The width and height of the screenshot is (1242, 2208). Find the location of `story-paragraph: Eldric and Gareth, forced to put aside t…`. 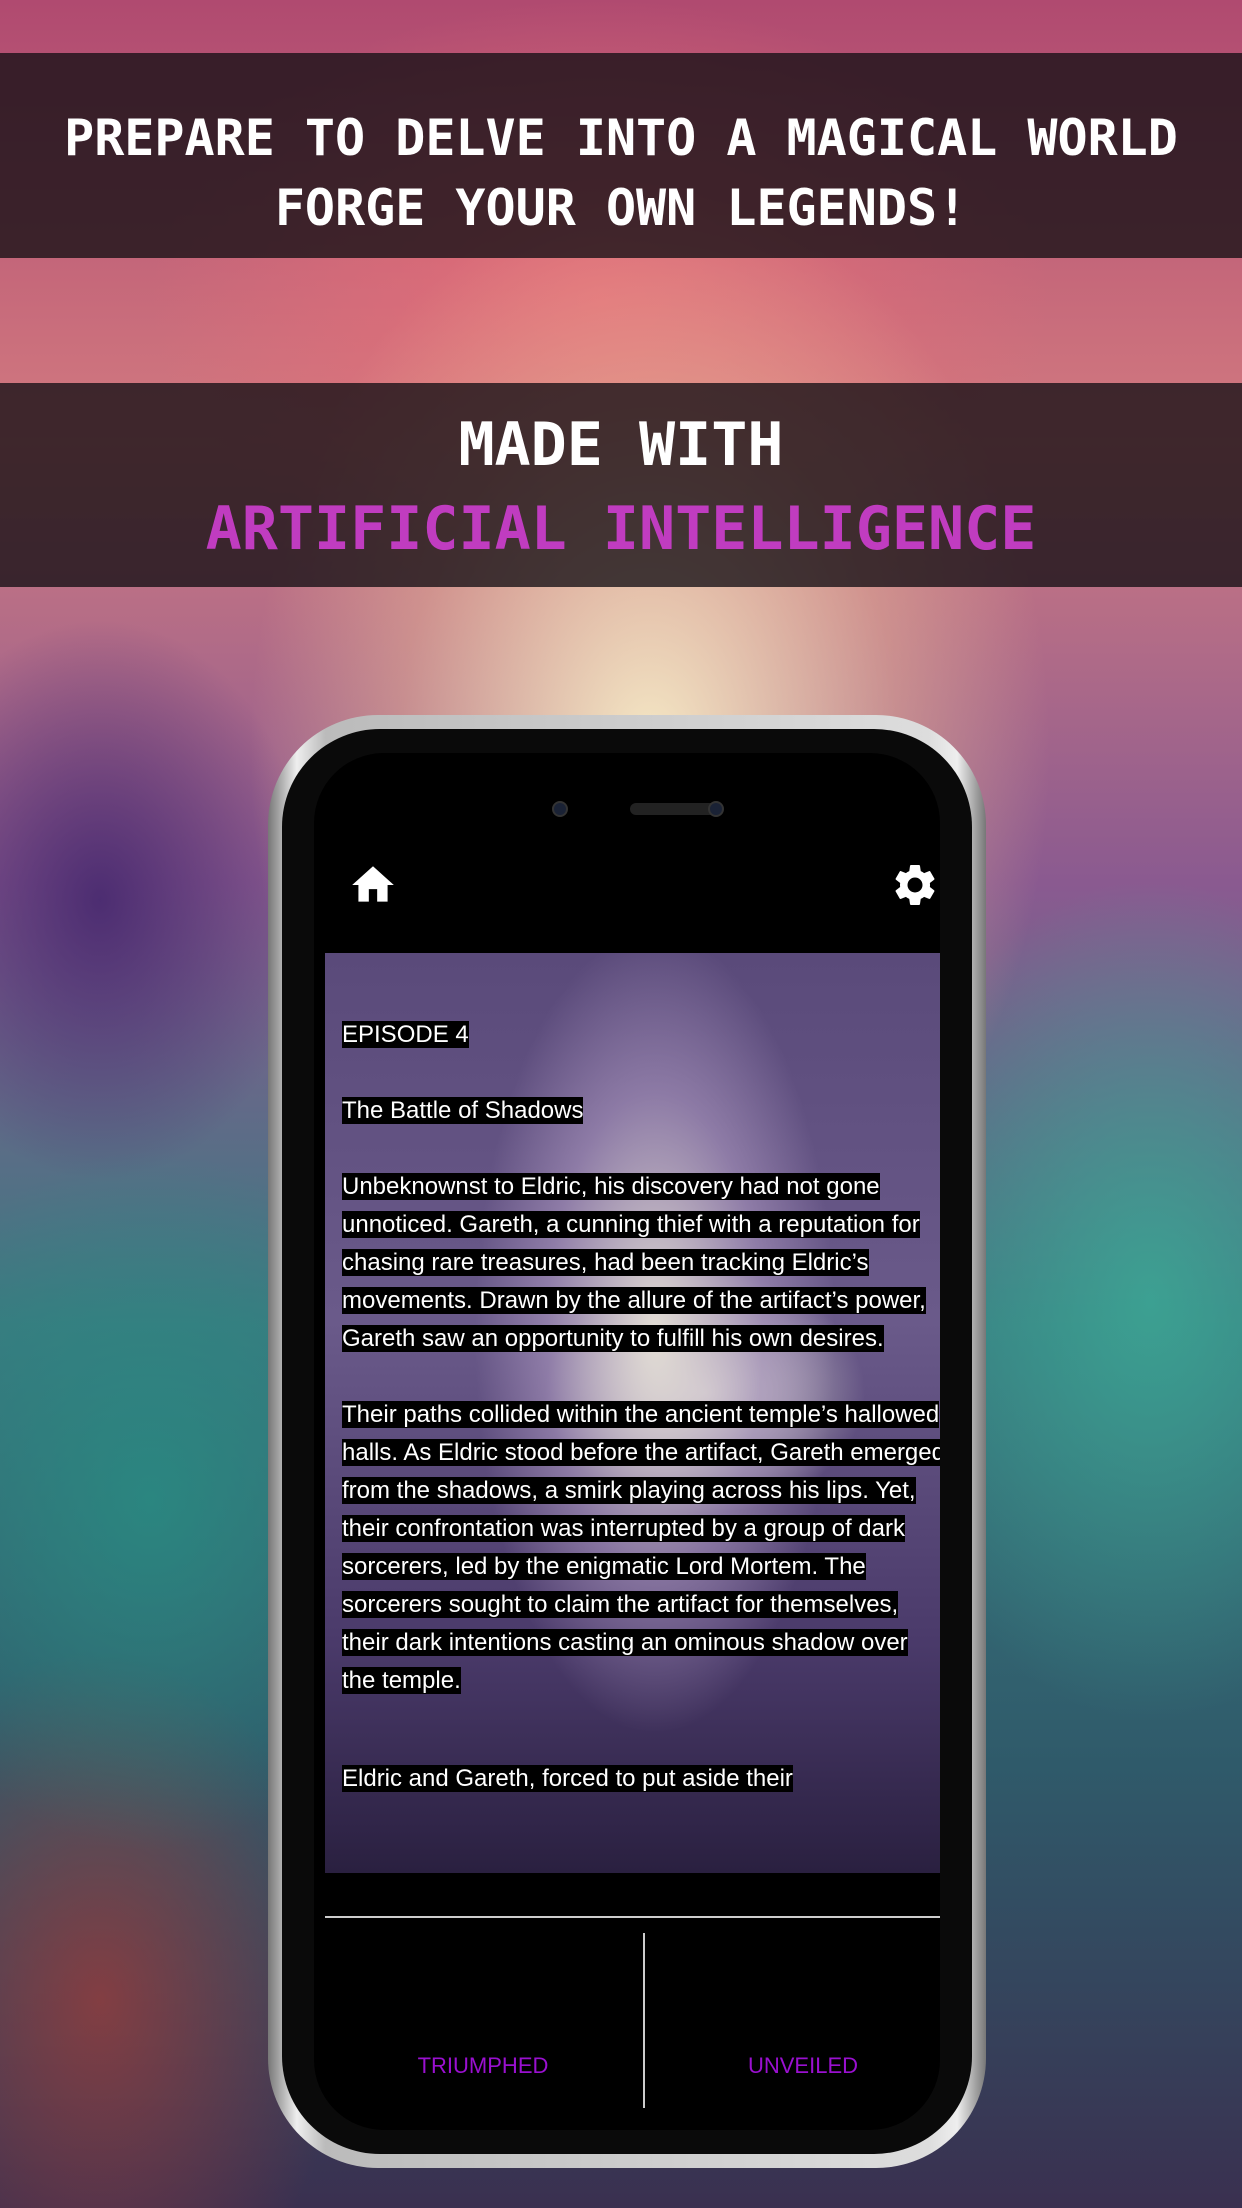

story-paragraph: Eldric and Gareth, forced to put aside t… is located at coordinates (567, 1778).